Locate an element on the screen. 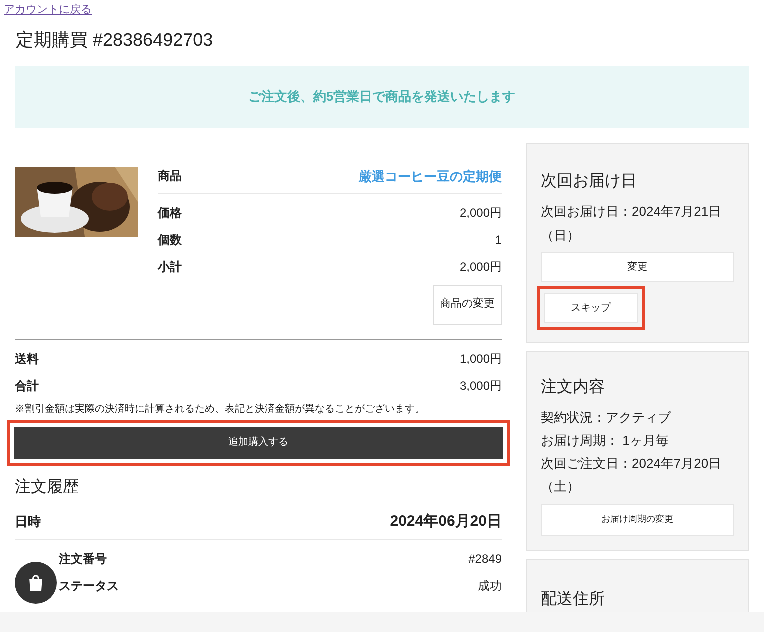 Image resolution: width=764 pixels, height=632 pixels. total-label: 送料 is located at coordinates (27, 359).